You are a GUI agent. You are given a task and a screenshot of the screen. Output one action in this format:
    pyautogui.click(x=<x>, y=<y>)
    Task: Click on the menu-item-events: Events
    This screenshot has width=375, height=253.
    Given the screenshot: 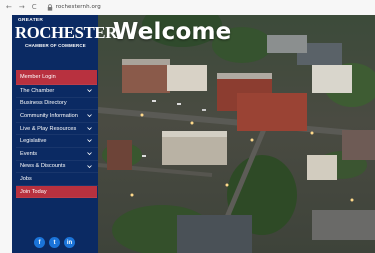 What is the action you would take?
    pyautogui.click(x=57, y=154)
    